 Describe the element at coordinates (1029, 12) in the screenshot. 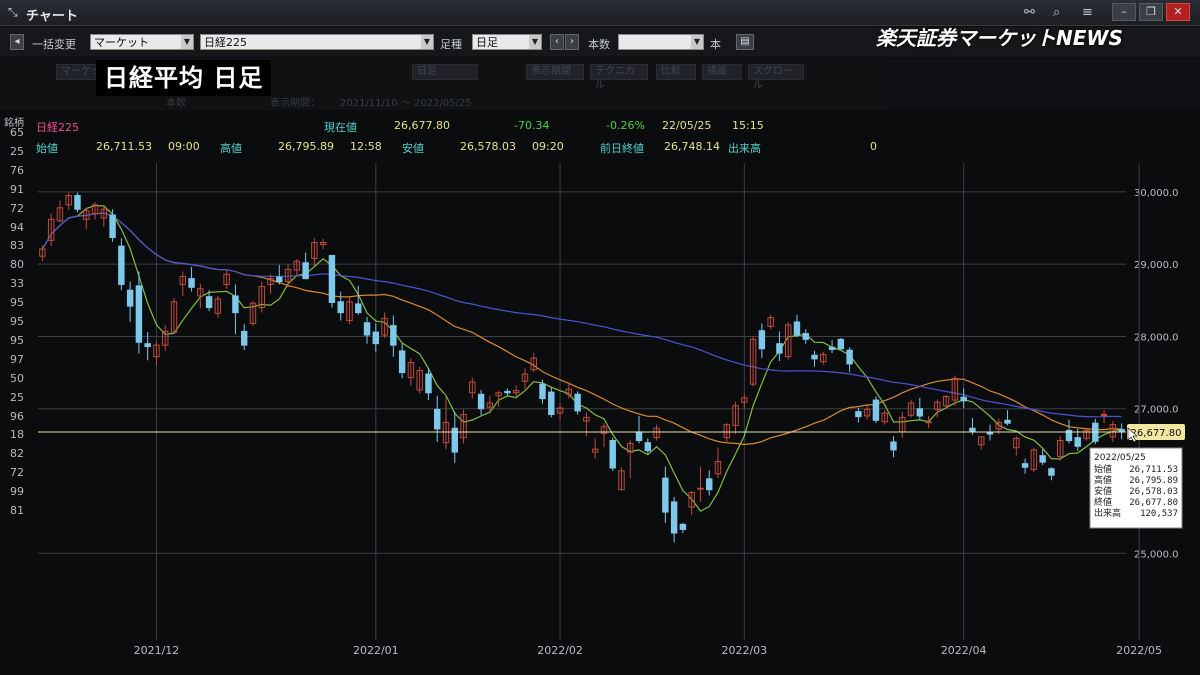

I see `link-icon: ⚯` at that location.